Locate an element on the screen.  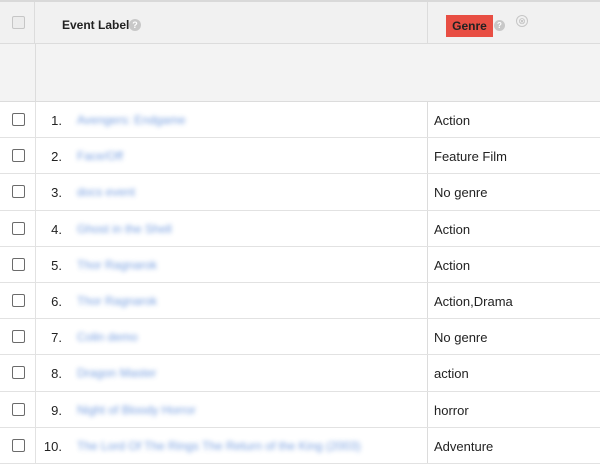
event-label-link: Face/Off is located at coordinates (100, 156).